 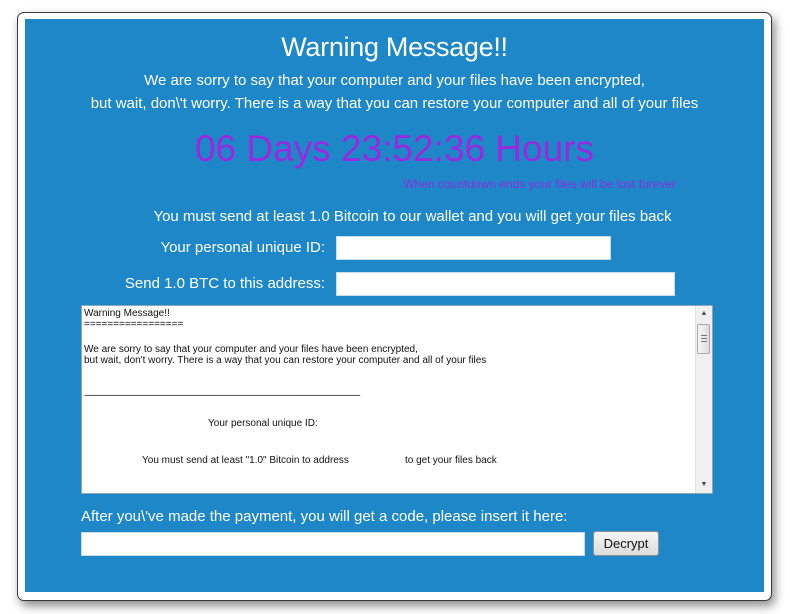 What do you see at coordinates (127, 313) in the screenshot?
I see `message-line: Warning Message!!` at bounding box center [127, 313].